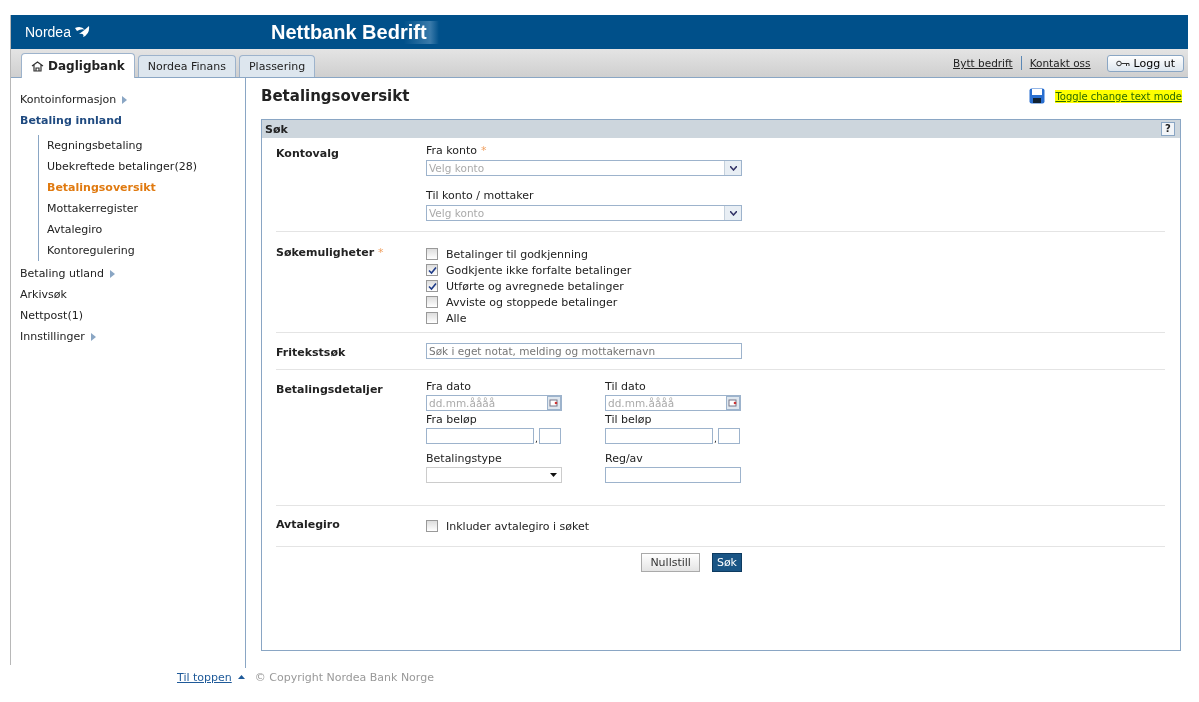 The width and height of the screenshot is (1199, 702). I want to click on field-label: Fra beløp, so click(452, 419).